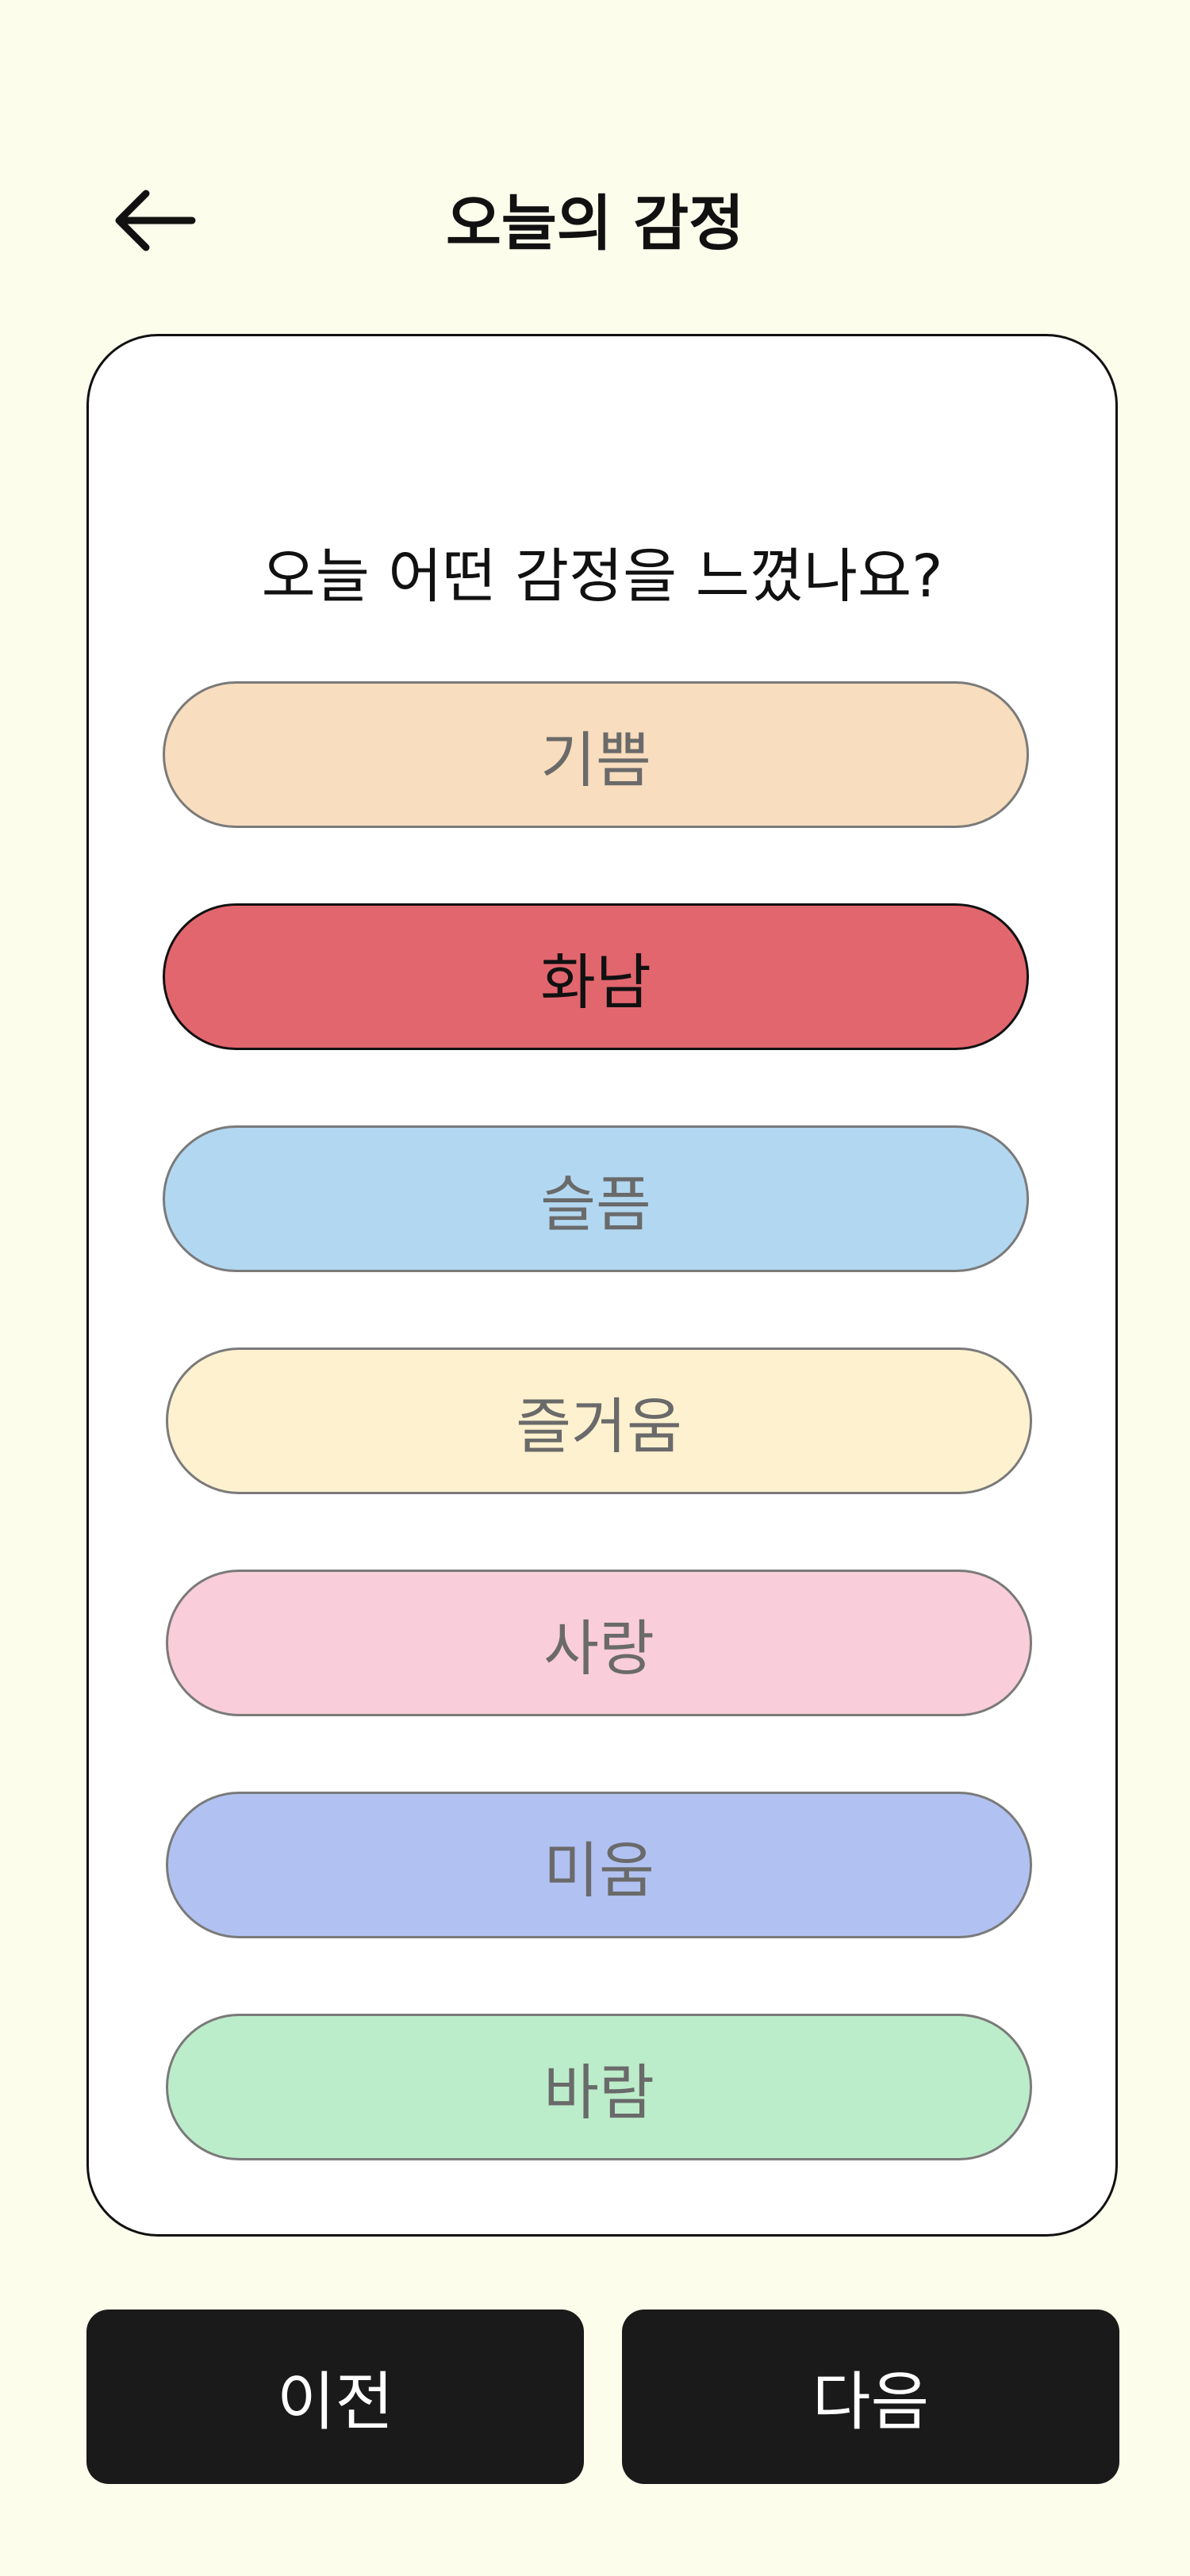 Image resolution: width=1190 pixels, height=2576 pixels. I want to click on emotion-option-love: 사랑, so click(599, 1643).